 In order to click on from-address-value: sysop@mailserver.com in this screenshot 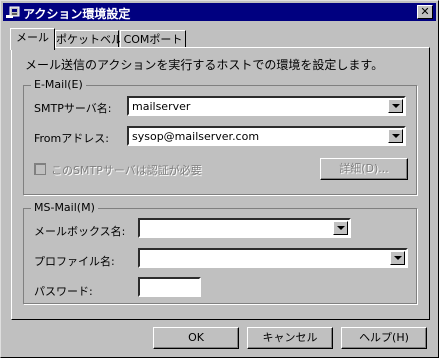, I will do `click(196, 136)`.